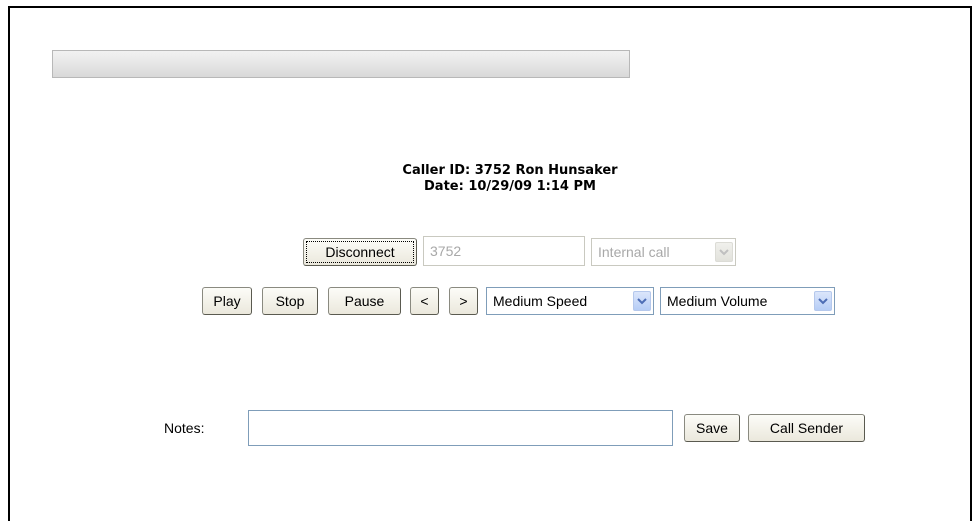  What do you see at coordinates (540, 301) in the screenshot?
I see `speed-value: Medium Speed` at bounding box center [540, 301].